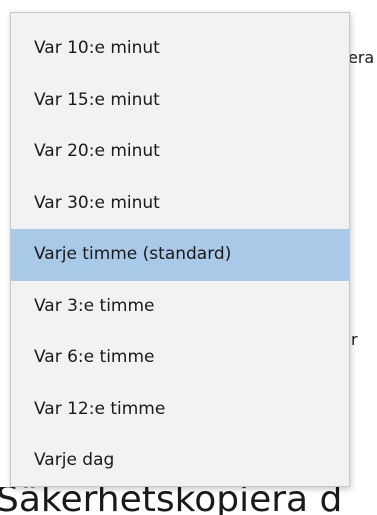  Describe the element at coordinates (180, 204) in the screenshot. I see `option-every-30-minutes: Var 30:e minut` at that location.